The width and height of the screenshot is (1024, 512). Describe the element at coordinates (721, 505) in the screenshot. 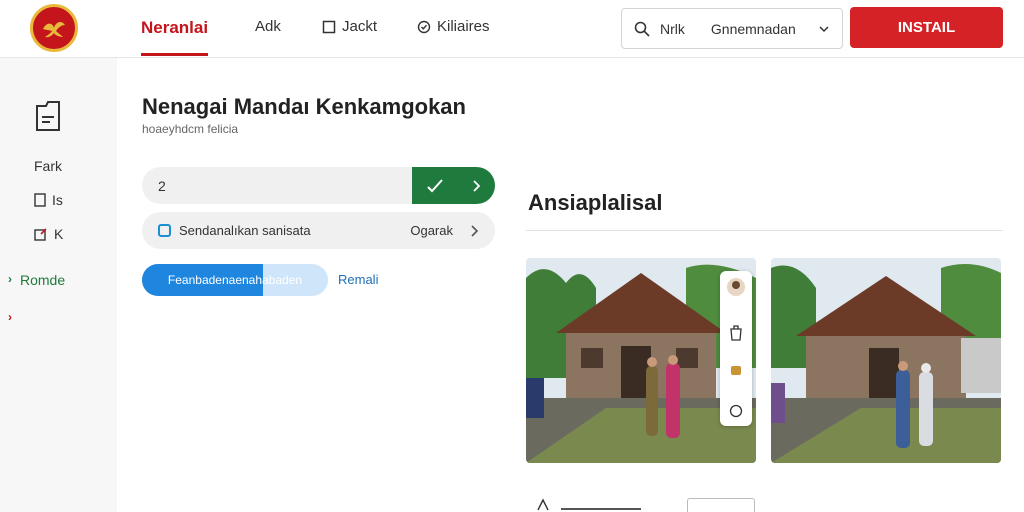

I see `tab-button` at that location.